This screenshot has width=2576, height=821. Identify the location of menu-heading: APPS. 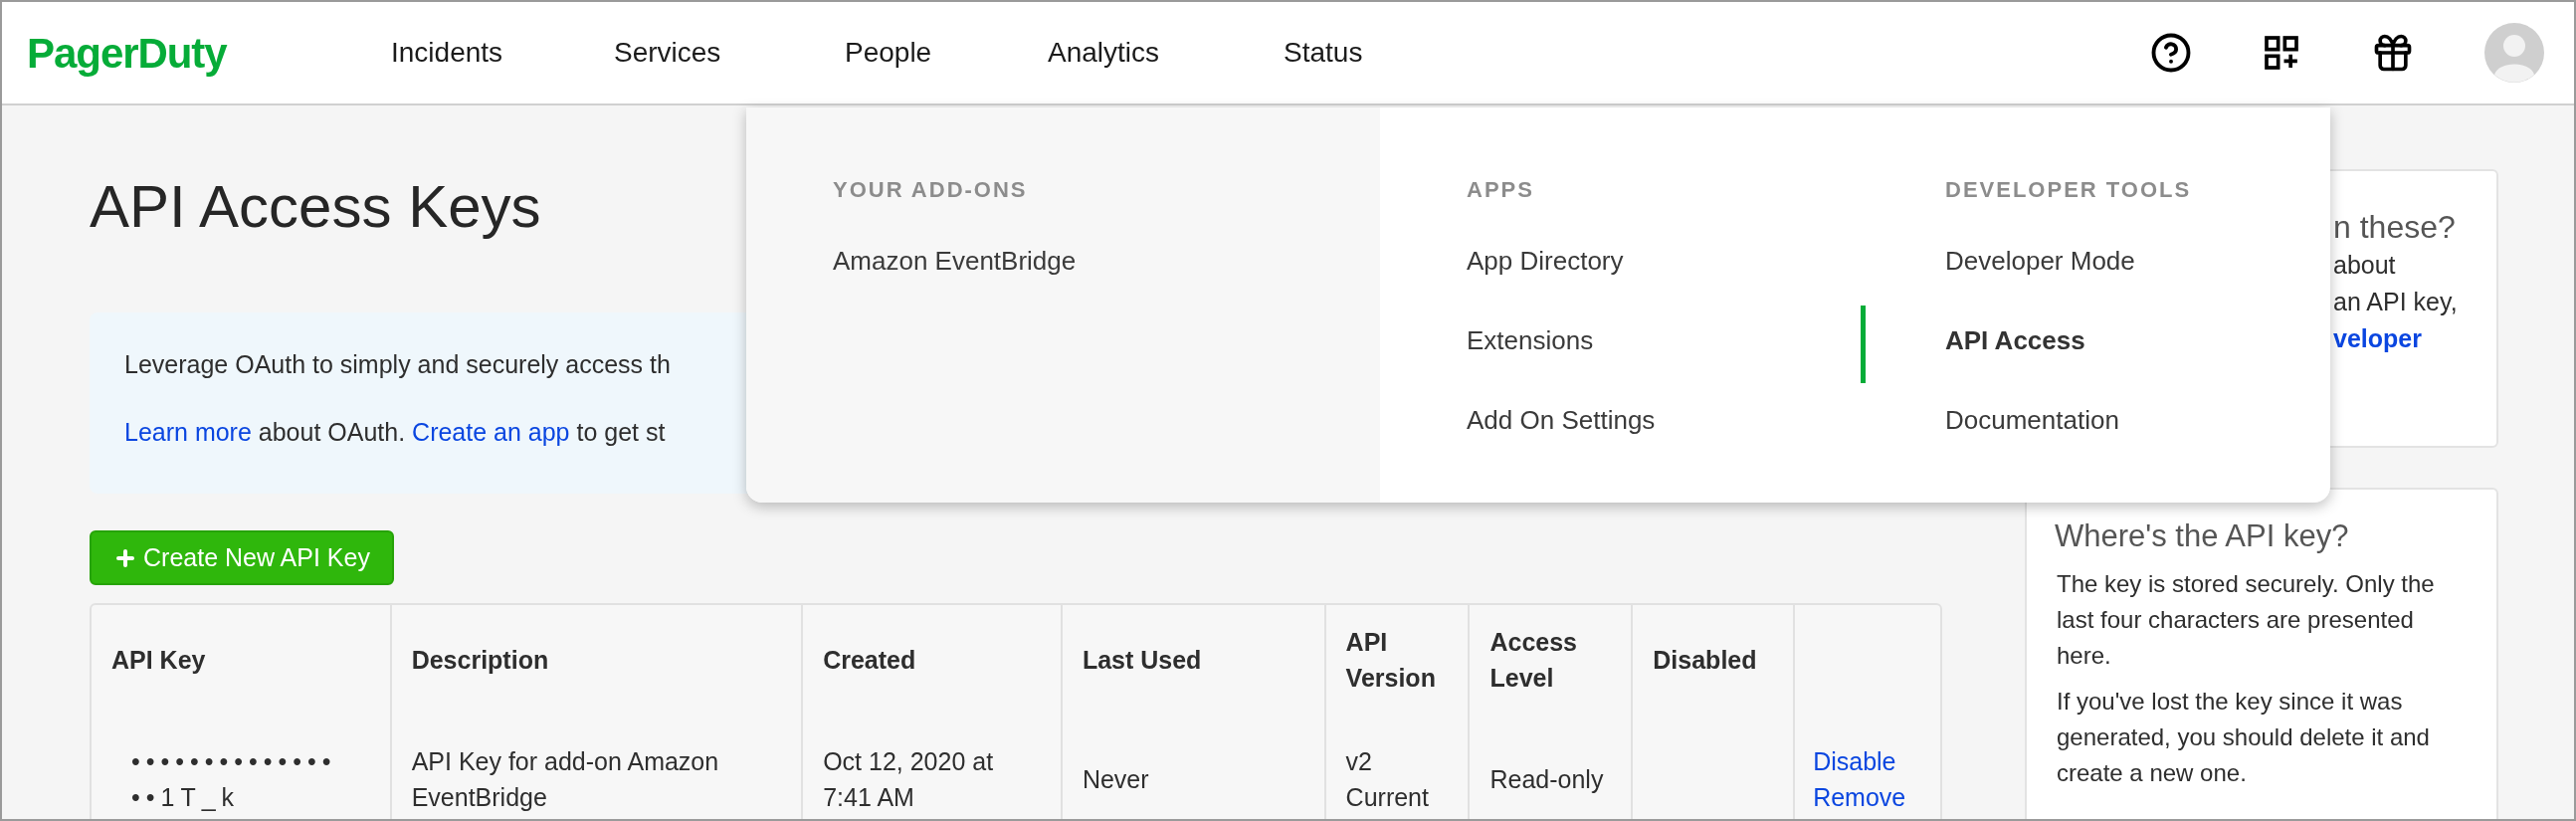
(1501, 190).